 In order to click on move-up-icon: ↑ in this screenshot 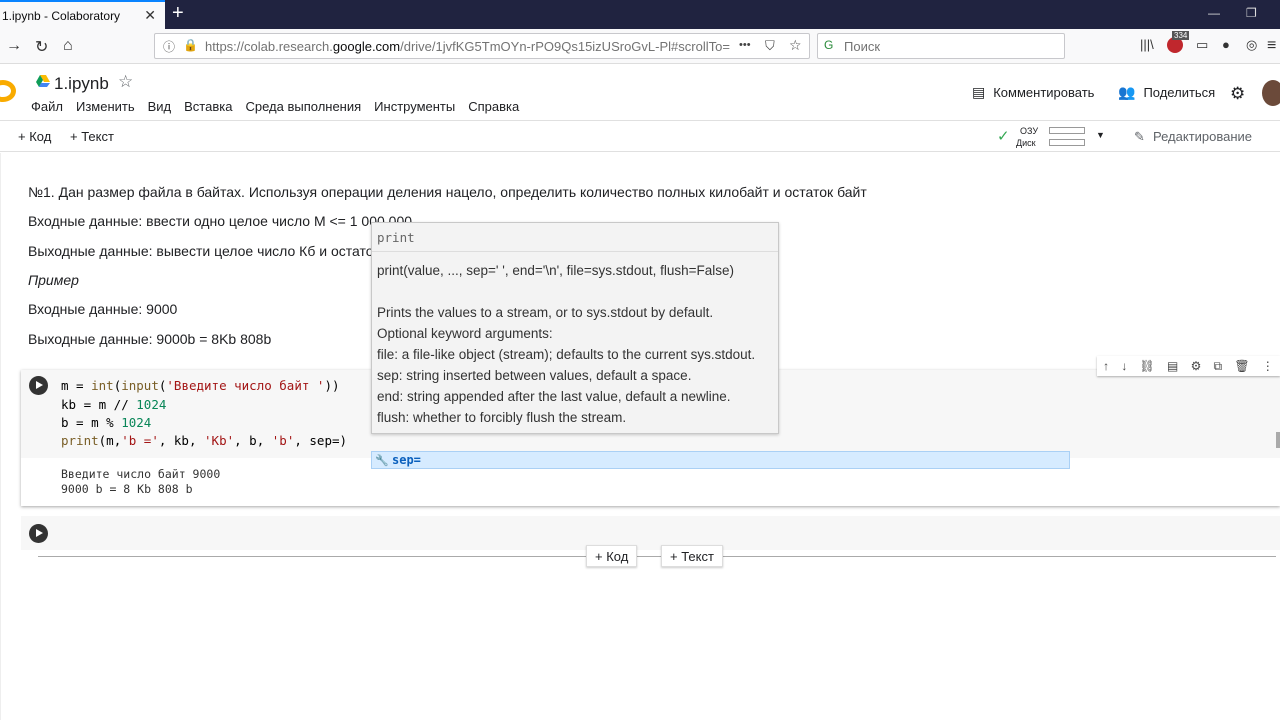, I will do `click(1106, 366)`.